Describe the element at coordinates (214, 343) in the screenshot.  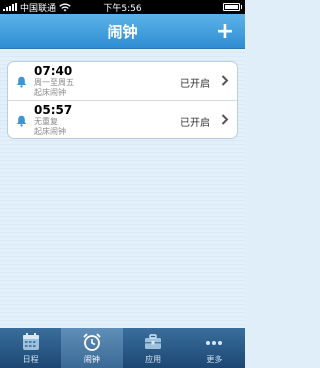
I see `more-dots-icon` at that location.